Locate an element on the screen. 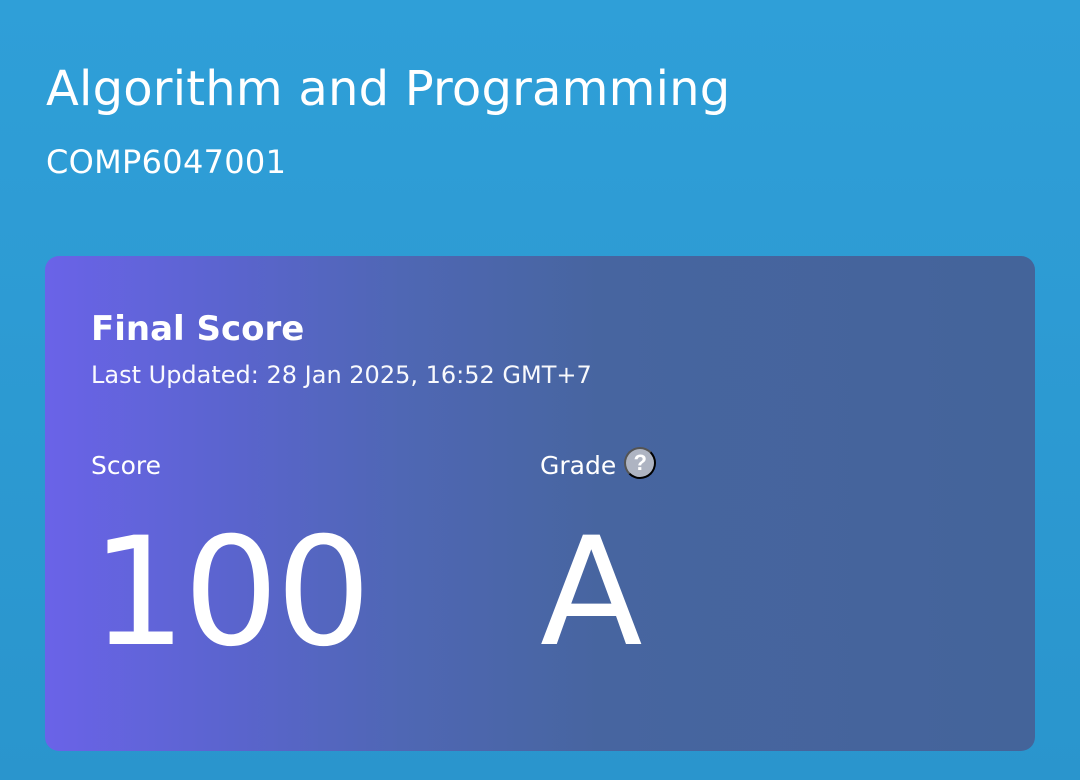 Image resolution: width=1080 pixels, height=780 pixels. score-section: Score 100 is located at coordinates (231, 564).